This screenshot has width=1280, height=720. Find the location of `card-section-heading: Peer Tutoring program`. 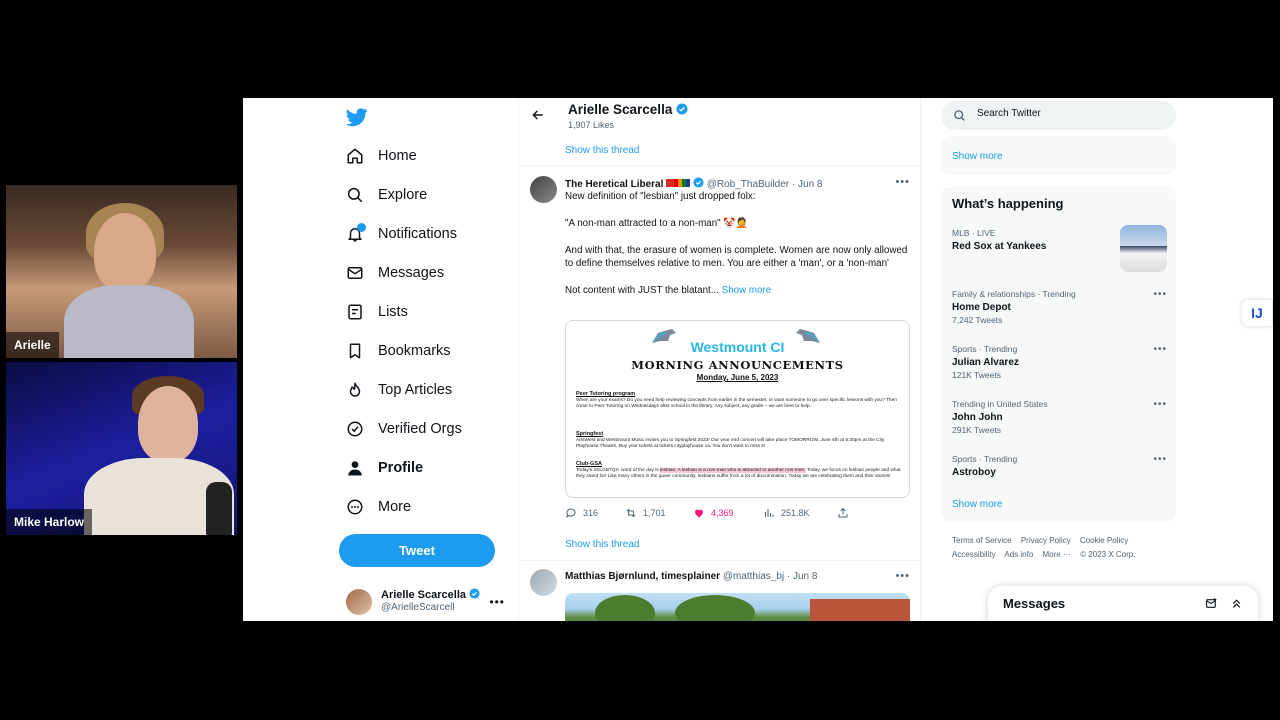

card-section-heading: Peer Tutoring program is located at coordinates (606, 394).